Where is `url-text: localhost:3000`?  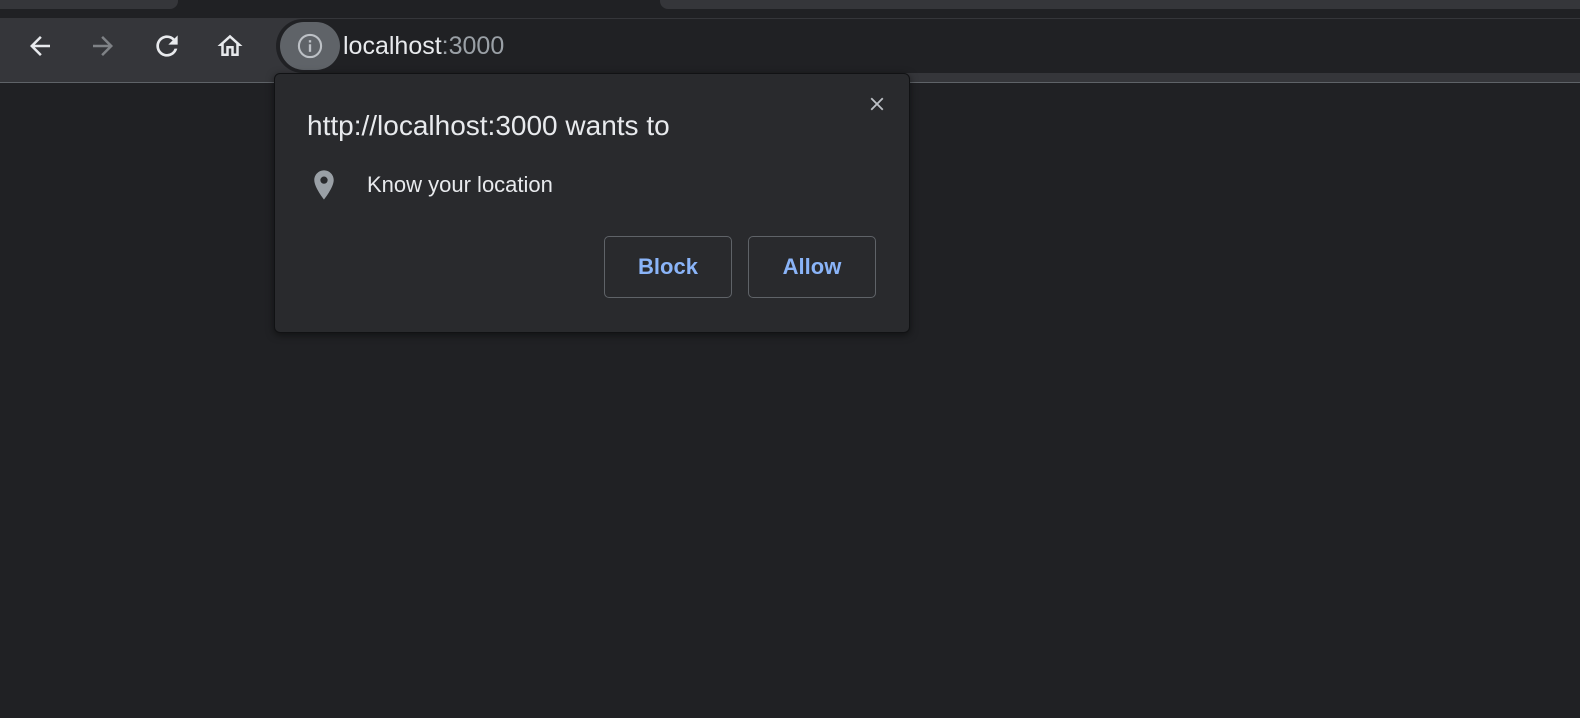 url-text: localhost:3000 is located at coordinates (423, 46).